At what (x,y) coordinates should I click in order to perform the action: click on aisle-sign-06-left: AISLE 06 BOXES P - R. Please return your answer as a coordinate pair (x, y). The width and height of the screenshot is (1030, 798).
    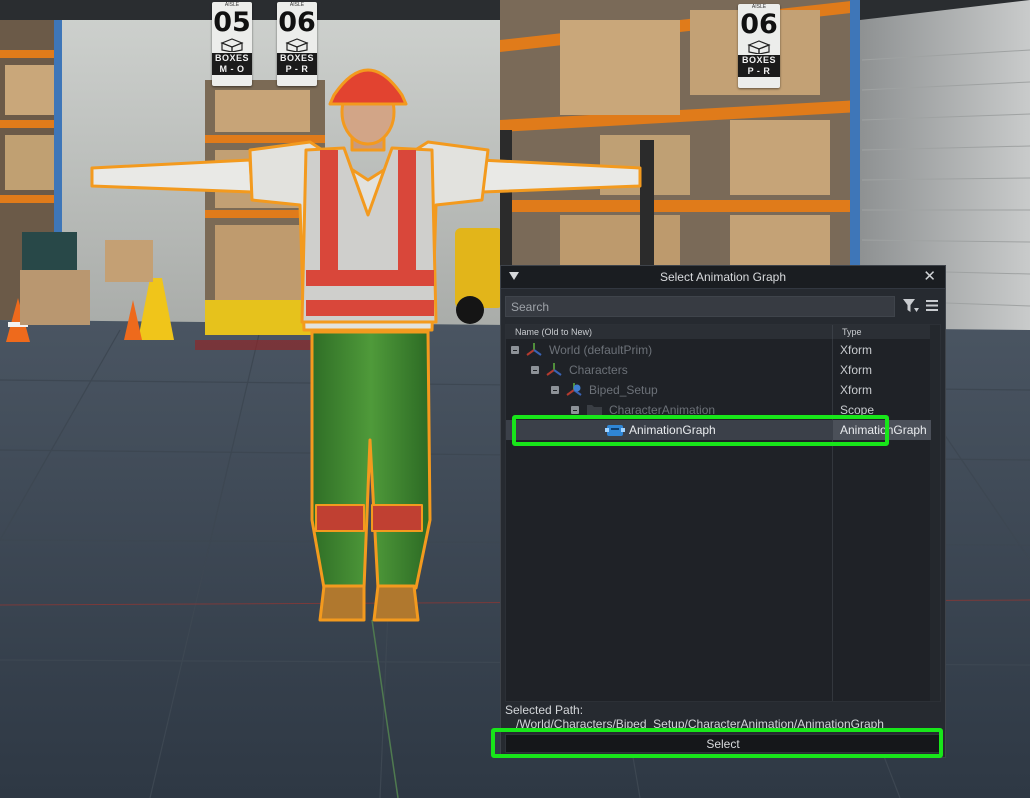
    Looking at the image, I should click on (297, 44).